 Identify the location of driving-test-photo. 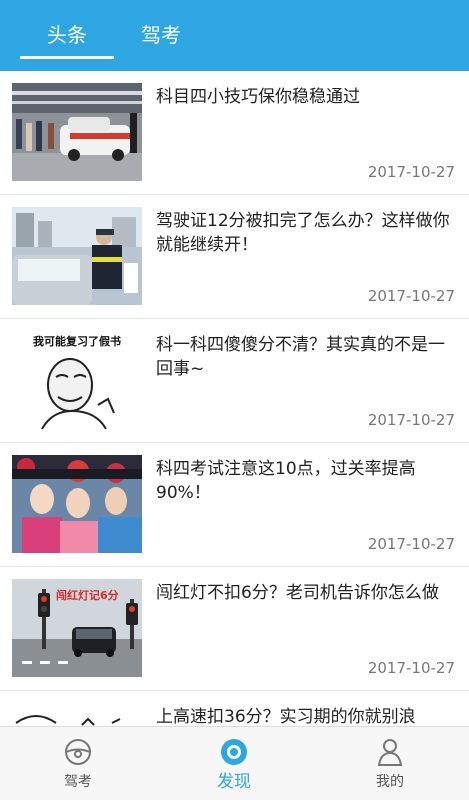
(77, 132).